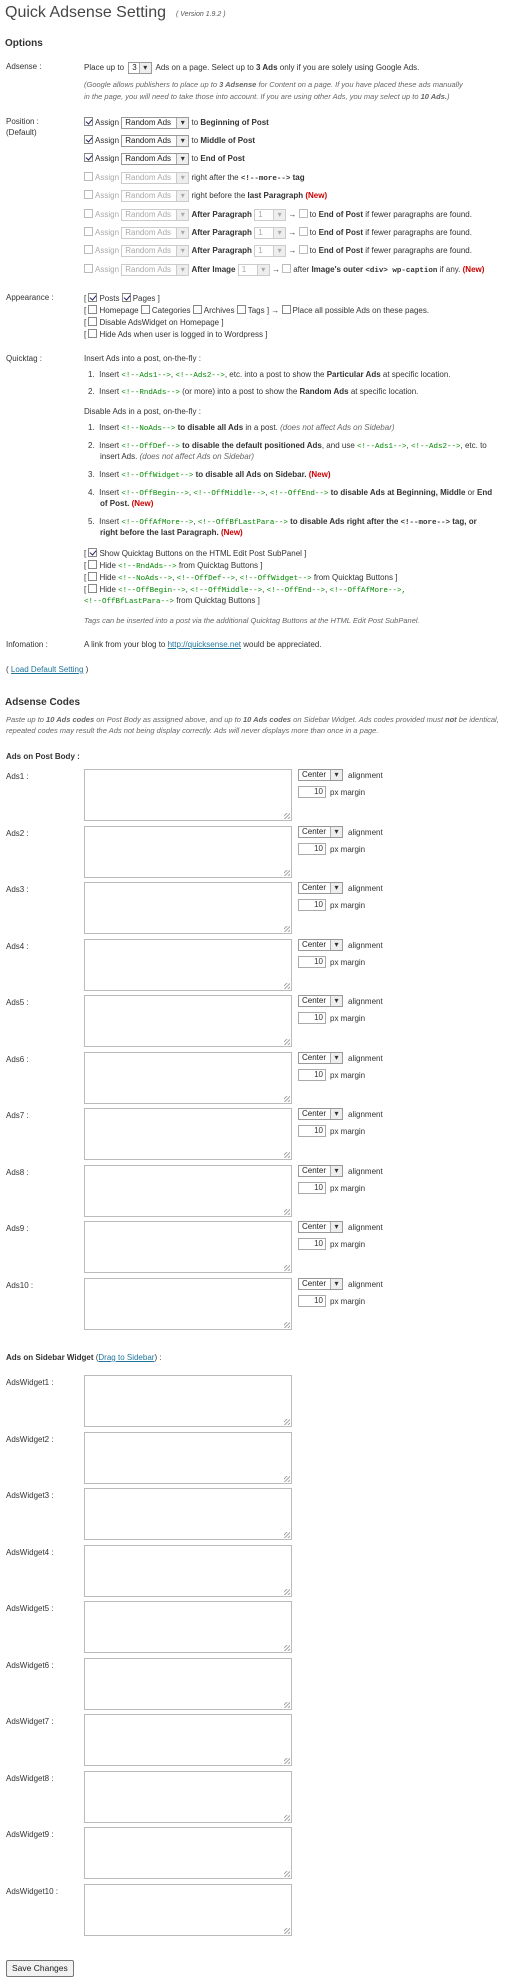 The height and width of the screenshot is (1987, 530). Describe the element at coordinates (253, 269) in the screenshot. I see `image-number-select: 1` at that location.